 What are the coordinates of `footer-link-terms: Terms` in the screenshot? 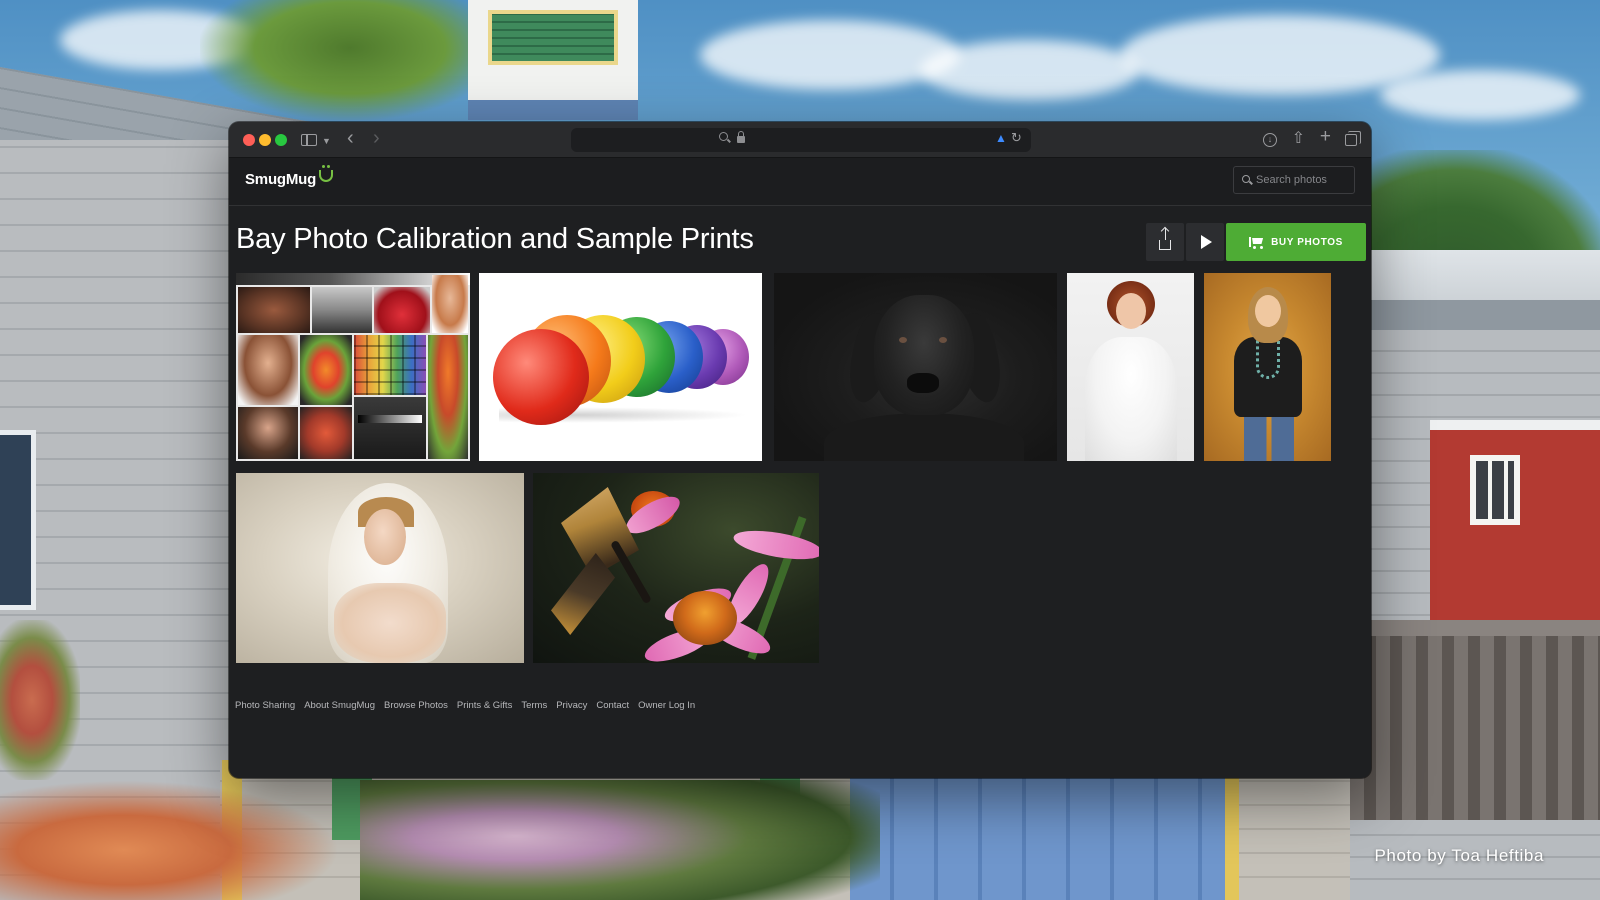 It's located at (534, 705).